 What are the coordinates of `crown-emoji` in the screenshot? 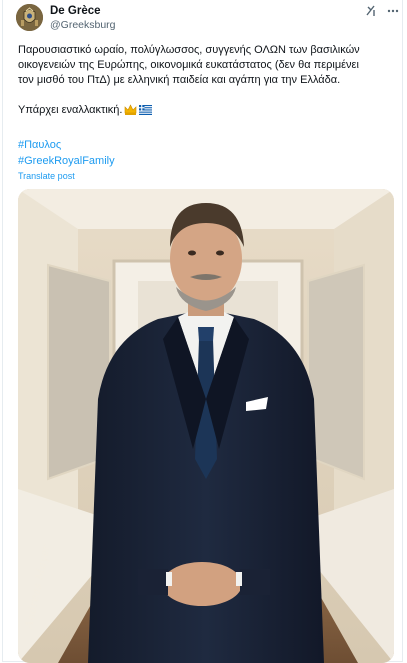 It's located at (130, 112).